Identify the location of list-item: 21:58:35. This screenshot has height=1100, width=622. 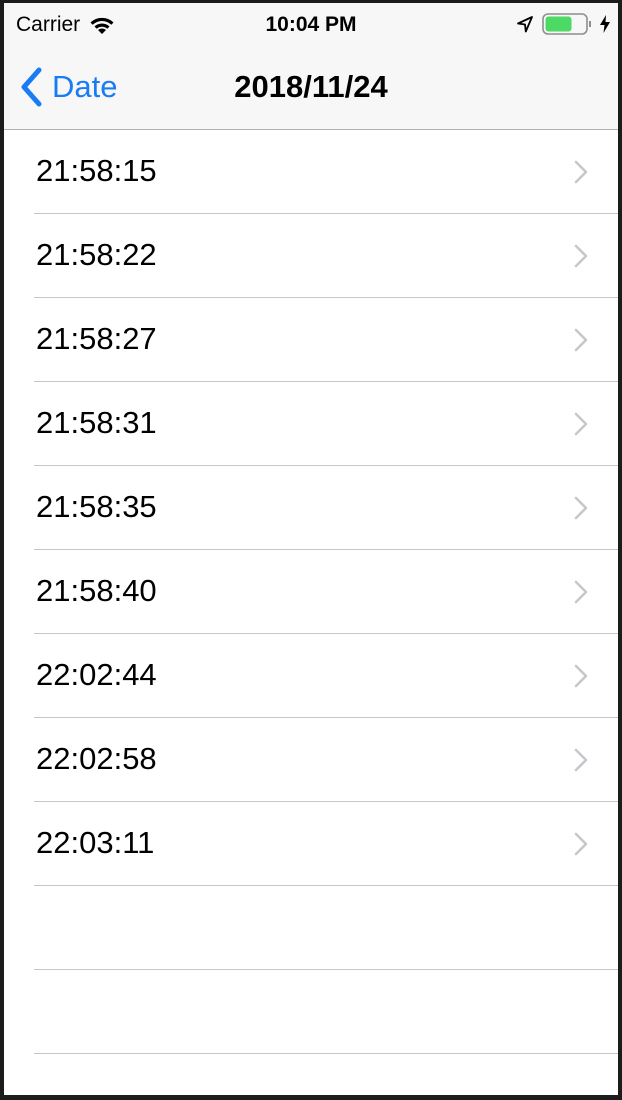
(311, 508).